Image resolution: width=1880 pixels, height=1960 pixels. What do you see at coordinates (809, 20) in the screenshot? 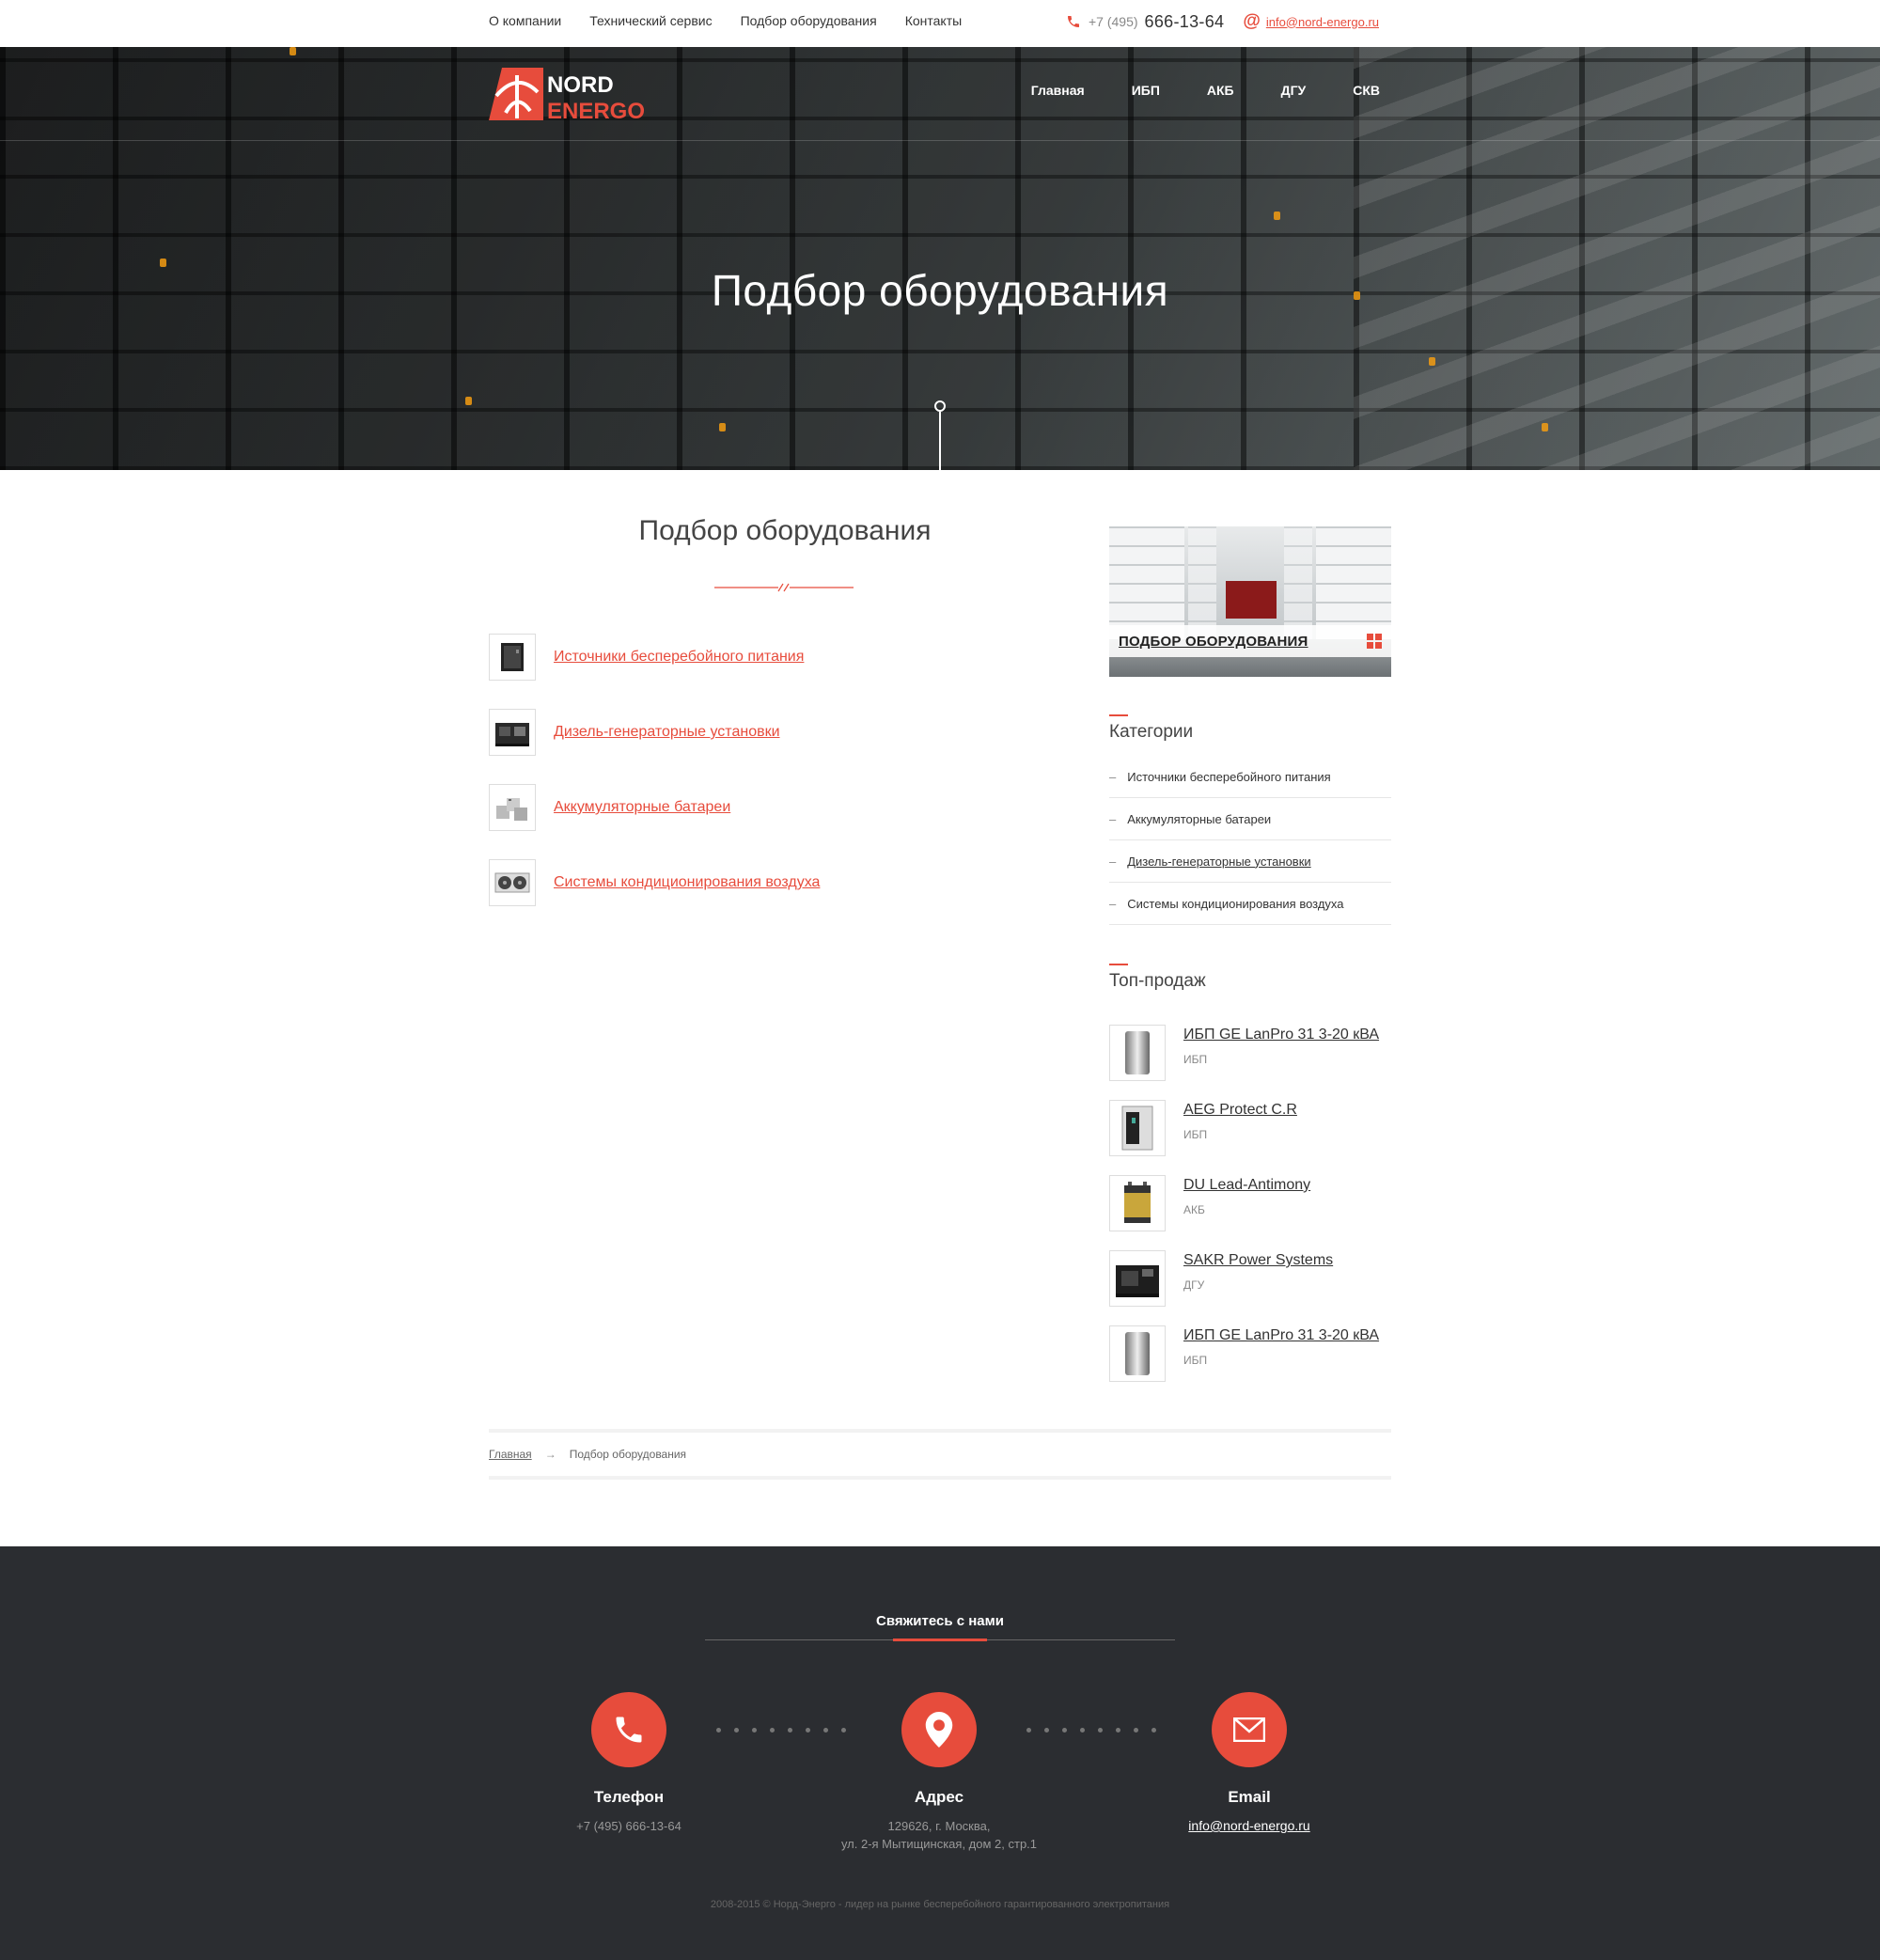
I see `top-nav-selection: Подбор оборудования` at bounding box center [809, 20].